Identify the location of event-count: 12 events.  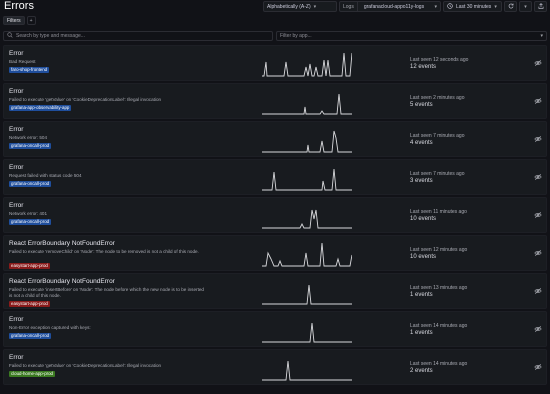
(423, 67).